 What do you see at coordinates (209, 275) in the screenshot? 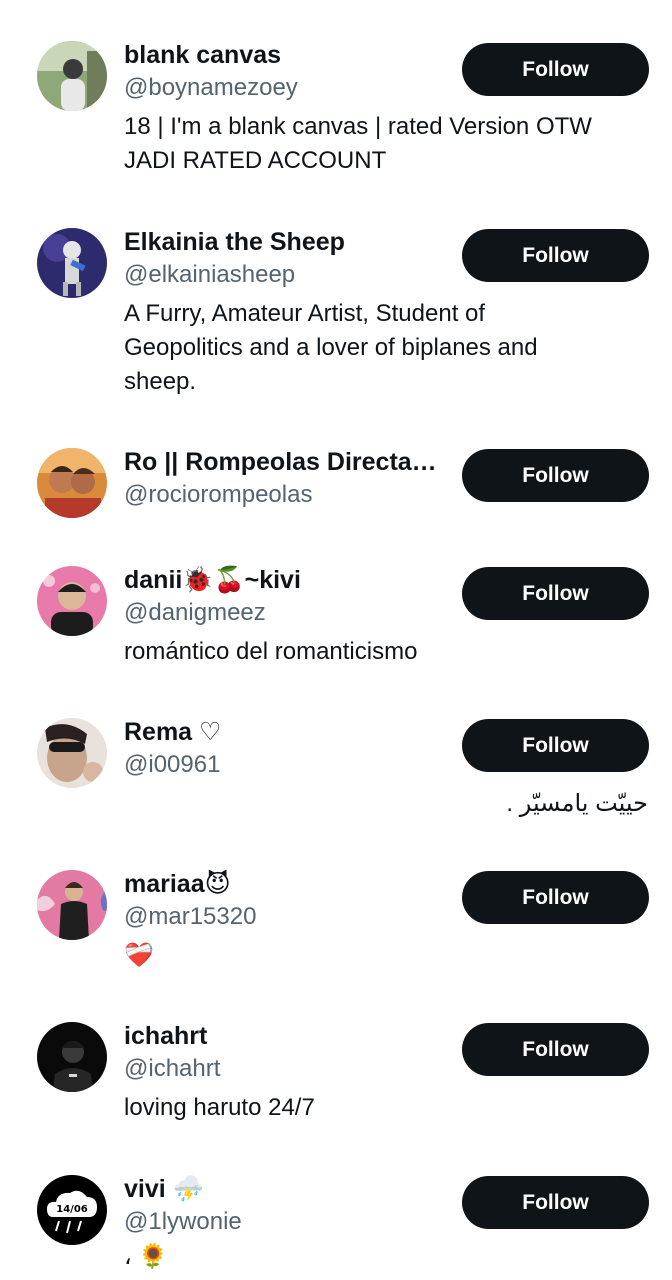
I see `username: @elkainiasheep` at bounding box center [209, 275].